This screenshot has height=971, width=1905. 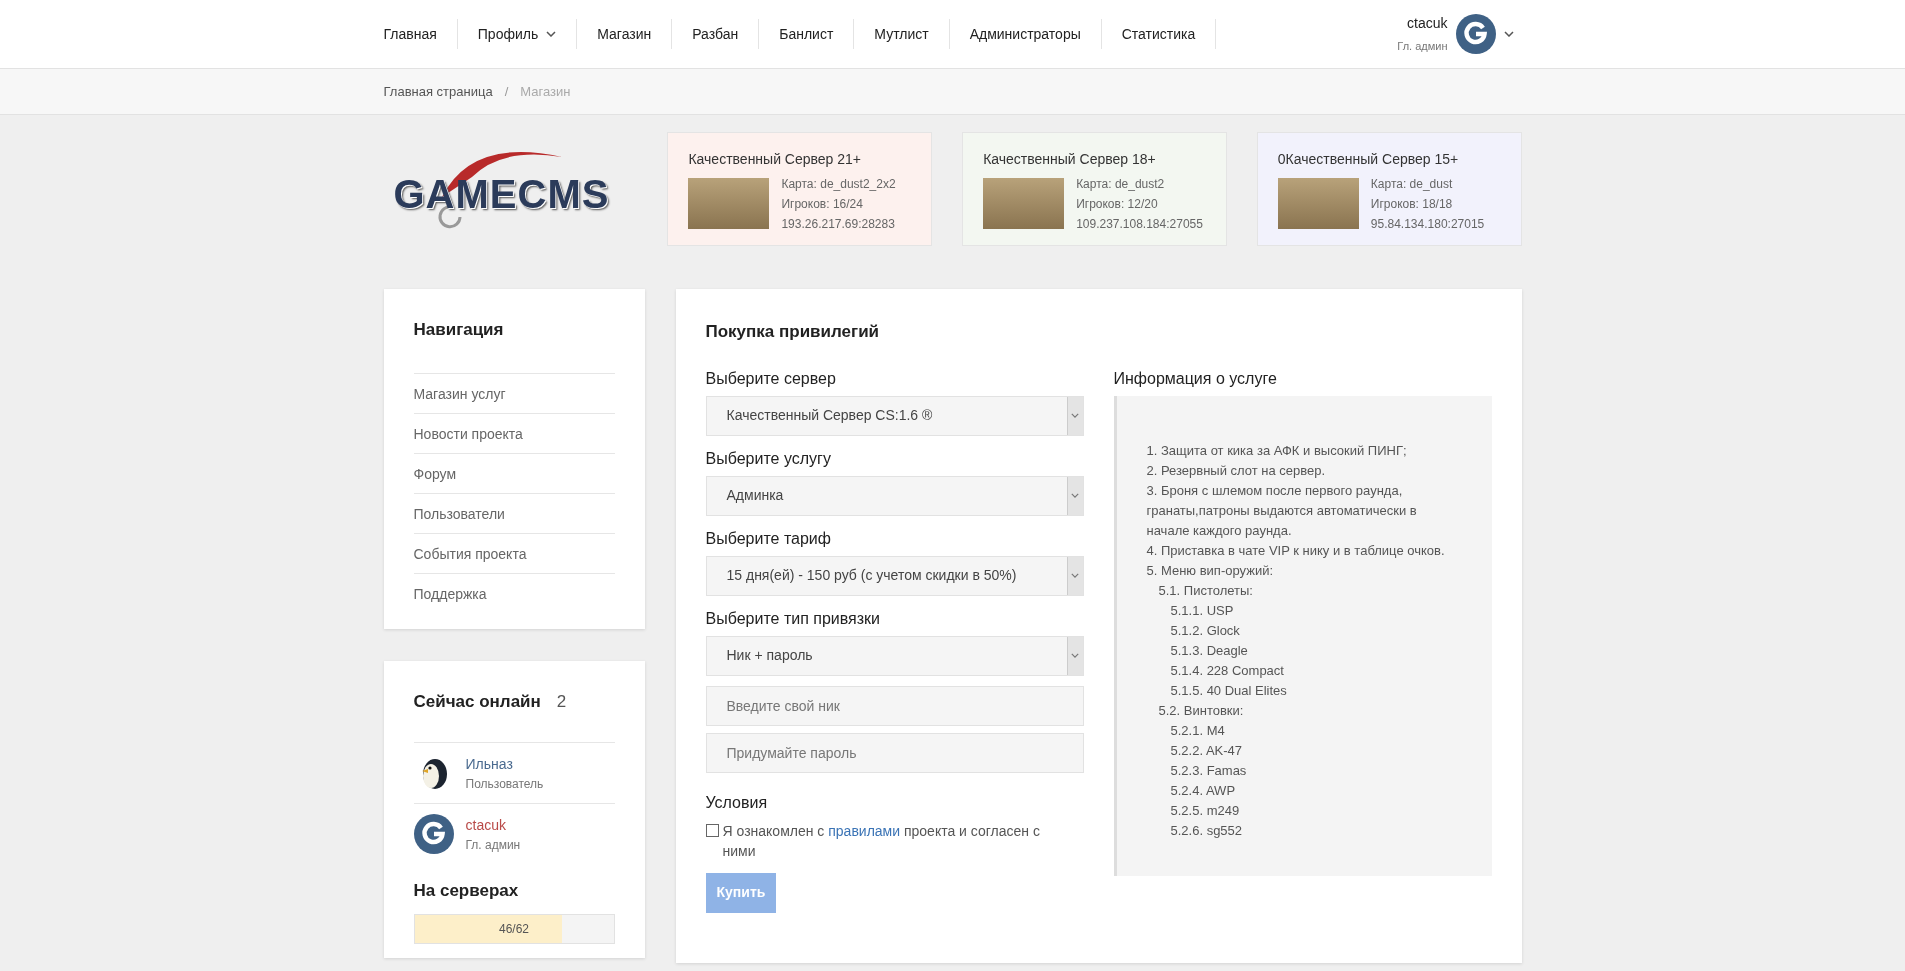 I want to click on server-name: Качественный Сервер 21+, so click(x=775, y=159).